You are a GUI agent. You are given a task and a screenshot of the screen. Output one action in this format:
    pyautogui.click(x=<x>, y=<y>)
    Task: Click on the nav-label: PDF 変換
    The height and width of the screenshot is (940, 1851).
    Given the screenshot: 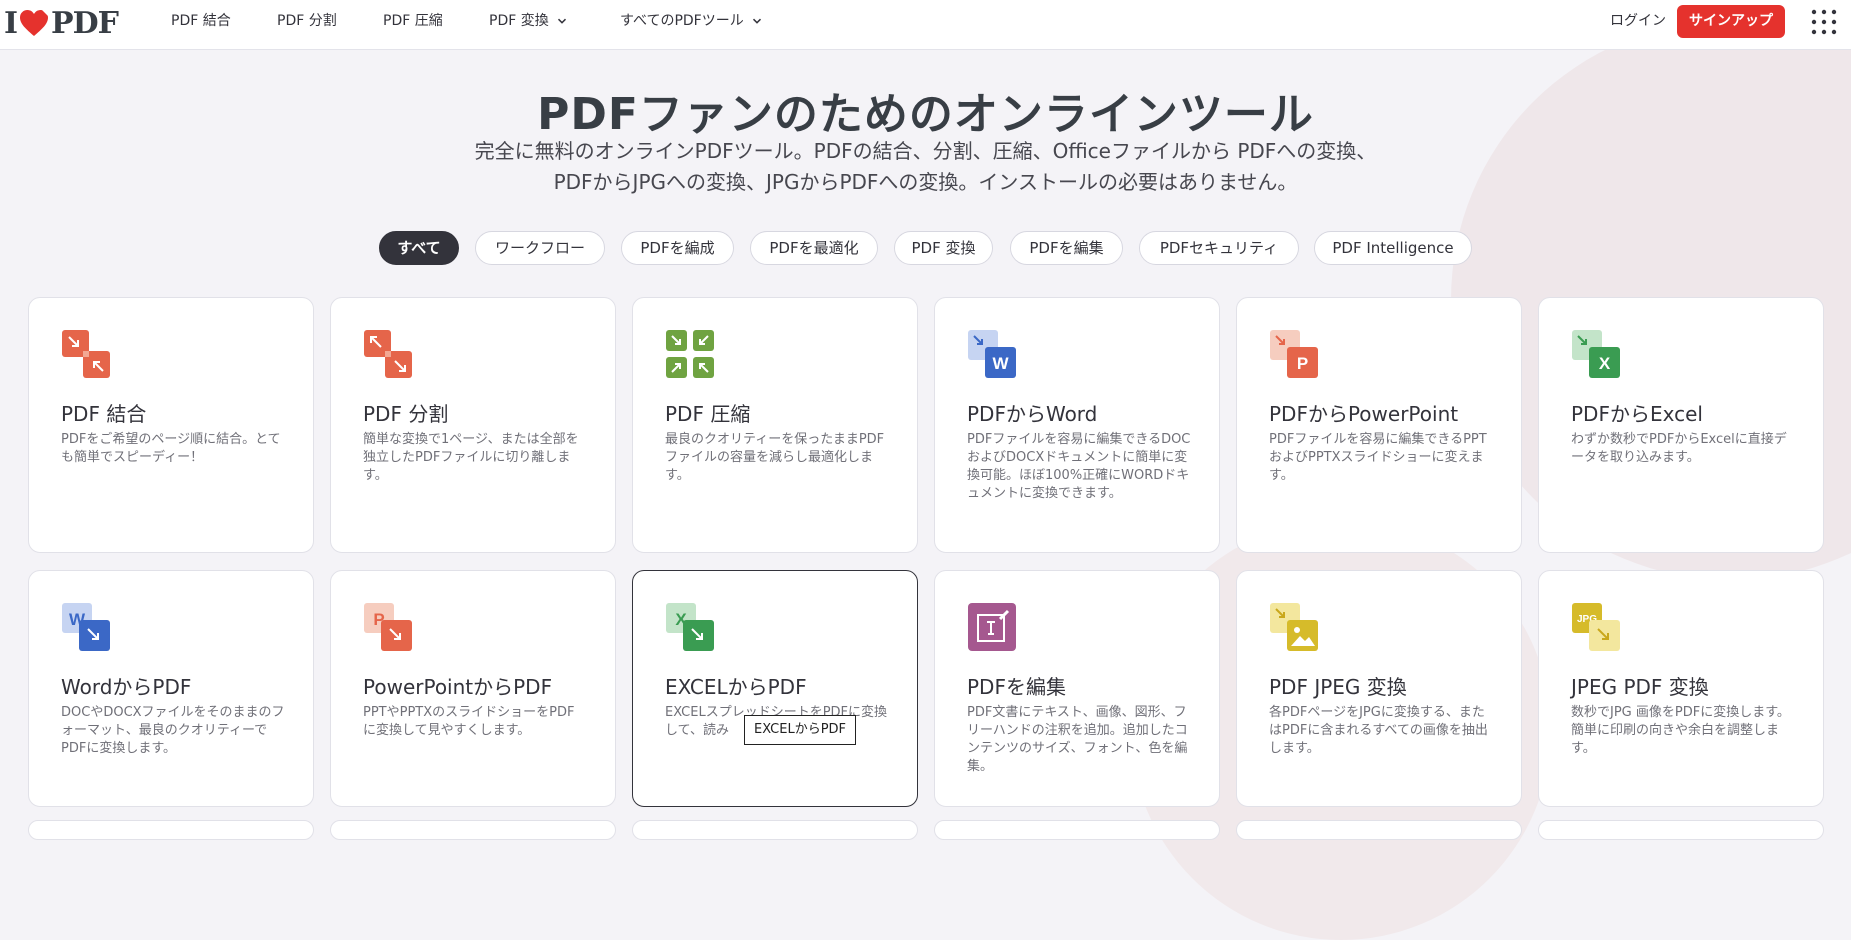 What is the action you would take?
    pyautogui.click(x=519, y=21)
    